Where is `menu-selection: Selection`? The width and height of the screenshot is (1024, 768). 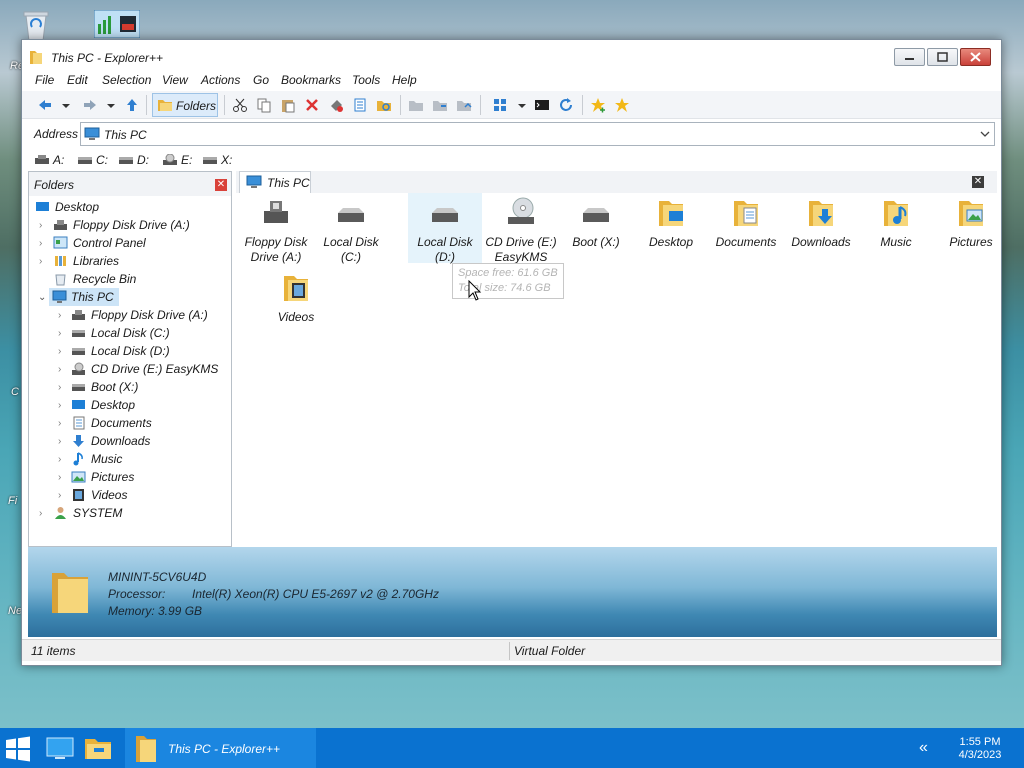 menu-selection: Selection is located at coordinates (126, 80).